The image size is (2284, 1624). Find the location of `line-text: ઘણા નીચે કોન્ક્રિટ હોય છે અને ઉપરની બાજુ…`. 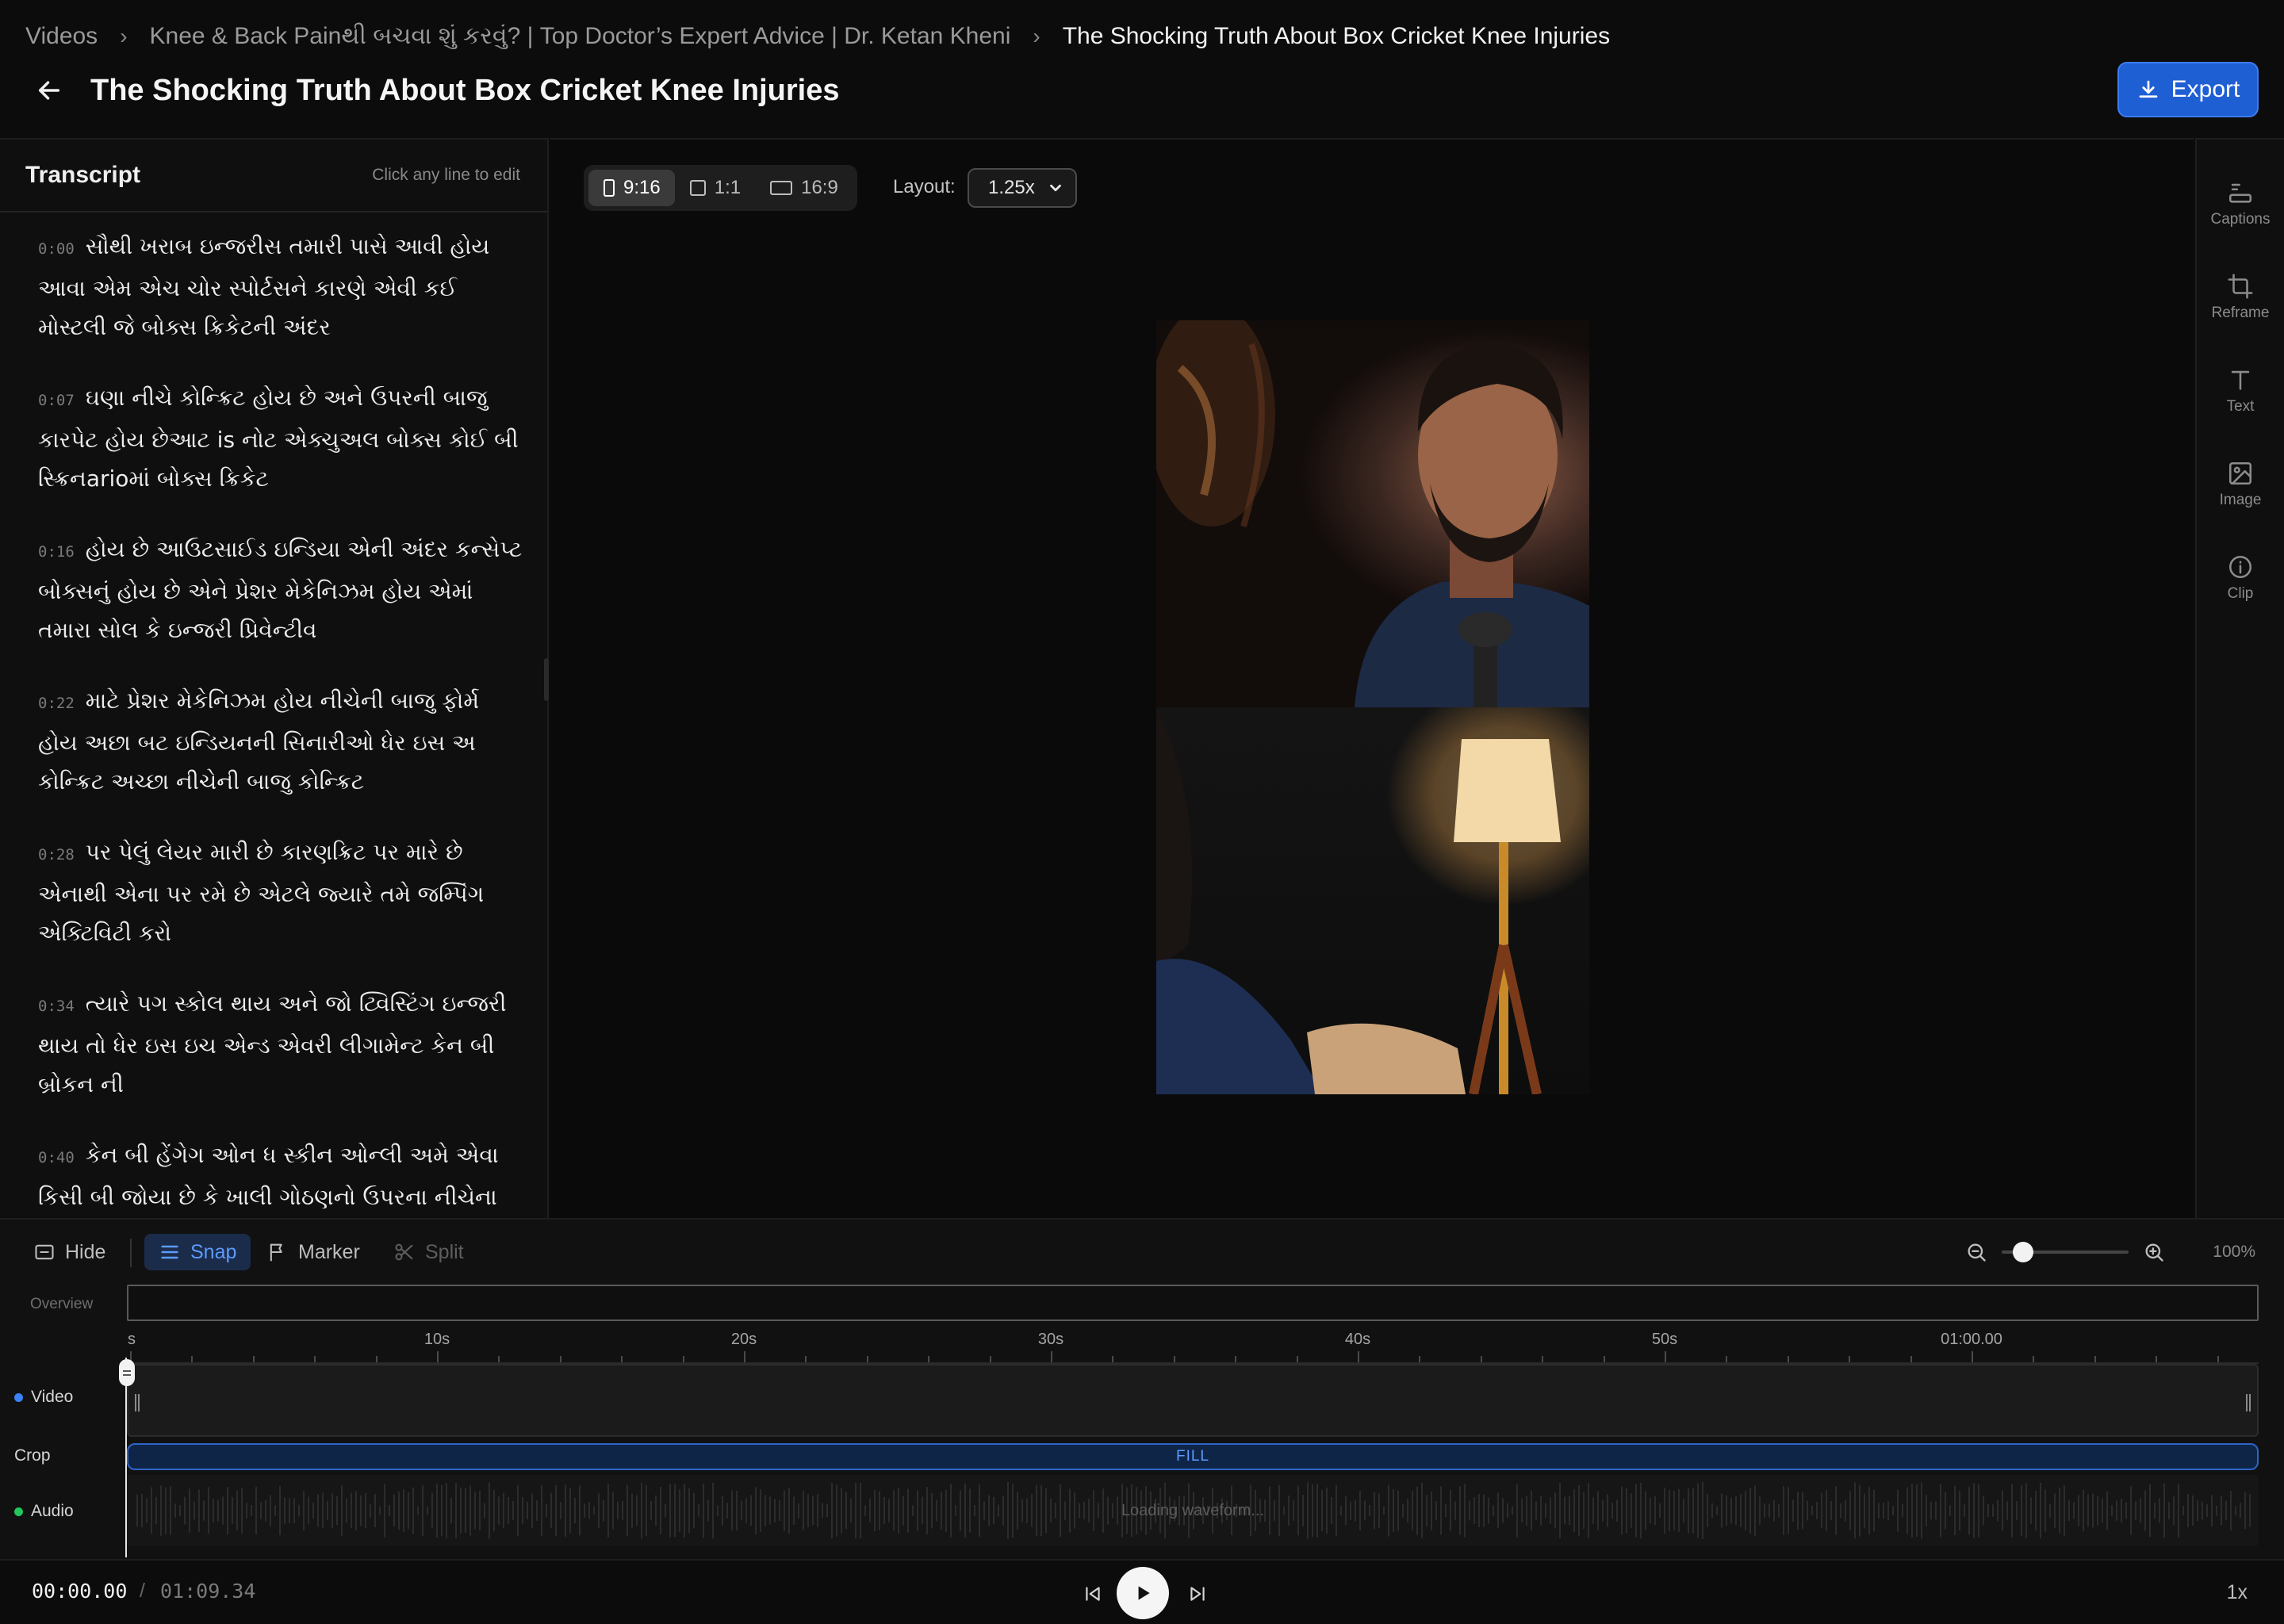

line-text: ઘણા નીચે કોન્ક્રિટ હોય છે અને ઉપરની બાજુ… is located at coordinates (278, 438).